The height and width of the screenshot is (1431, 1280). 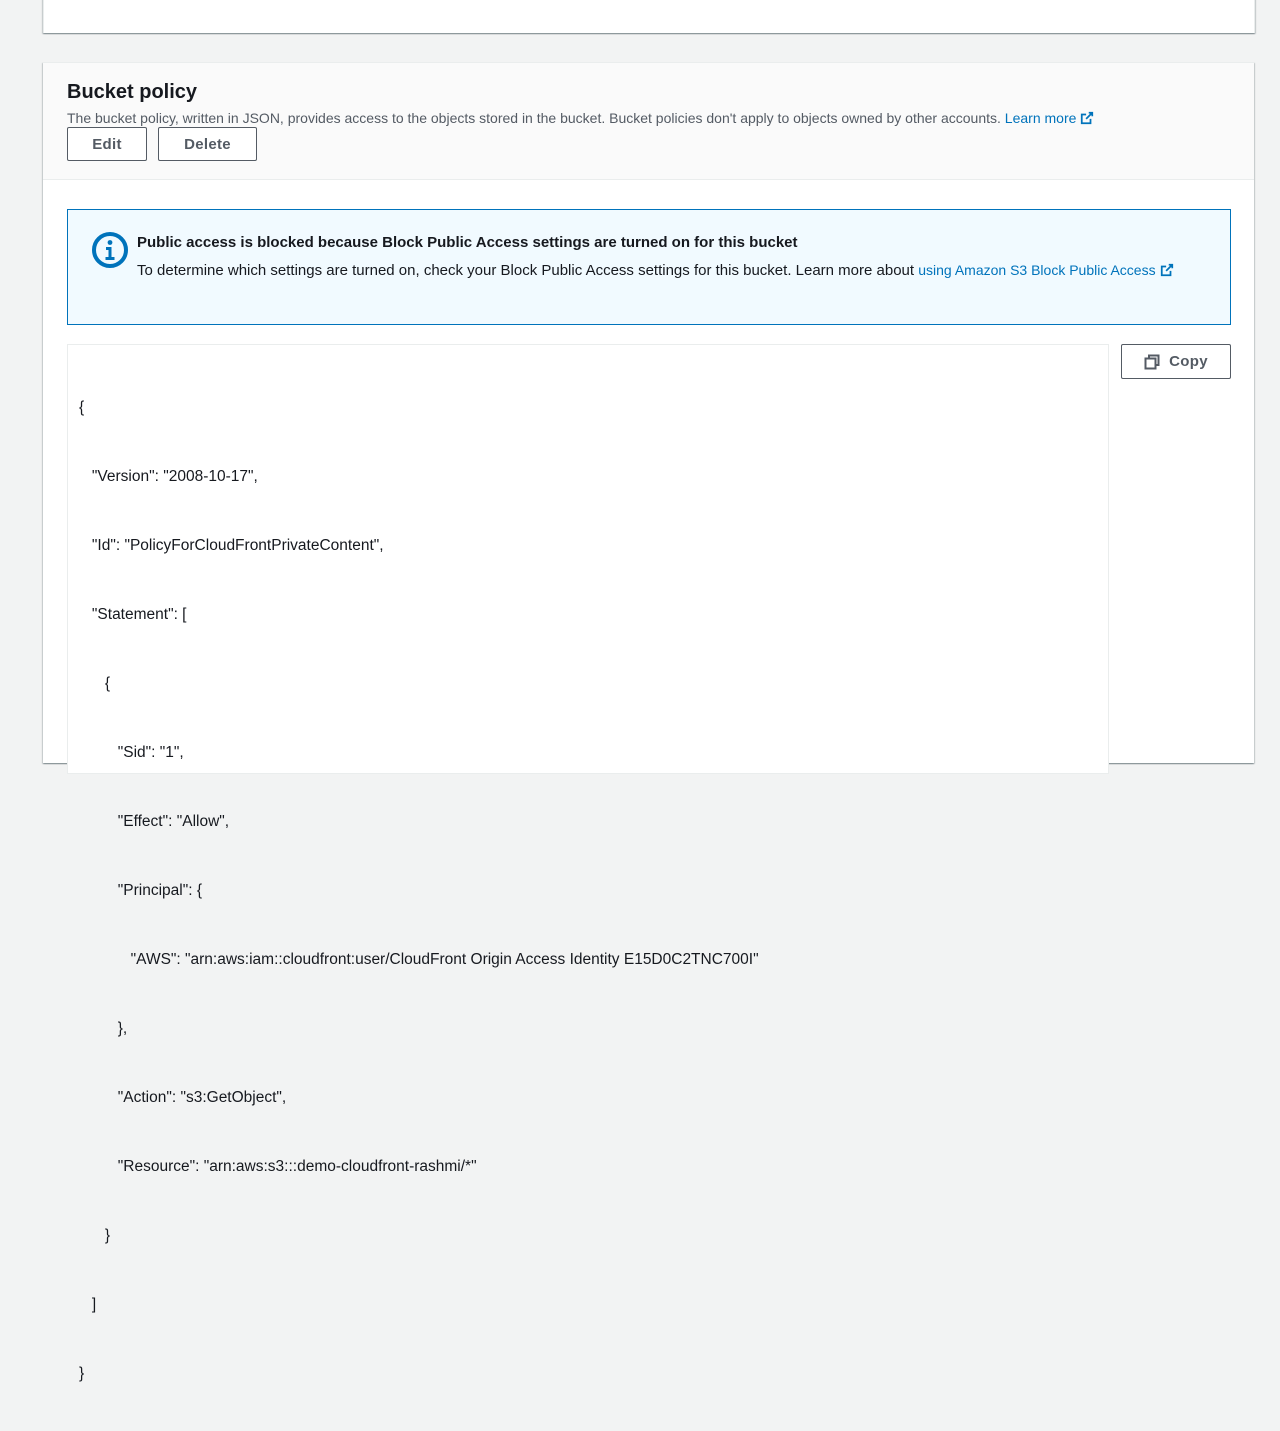 What do you see at coordinates (131, 752) in the screenshot?
I see `code-line: "Sid": "1",` at bounding box center [131, 752].